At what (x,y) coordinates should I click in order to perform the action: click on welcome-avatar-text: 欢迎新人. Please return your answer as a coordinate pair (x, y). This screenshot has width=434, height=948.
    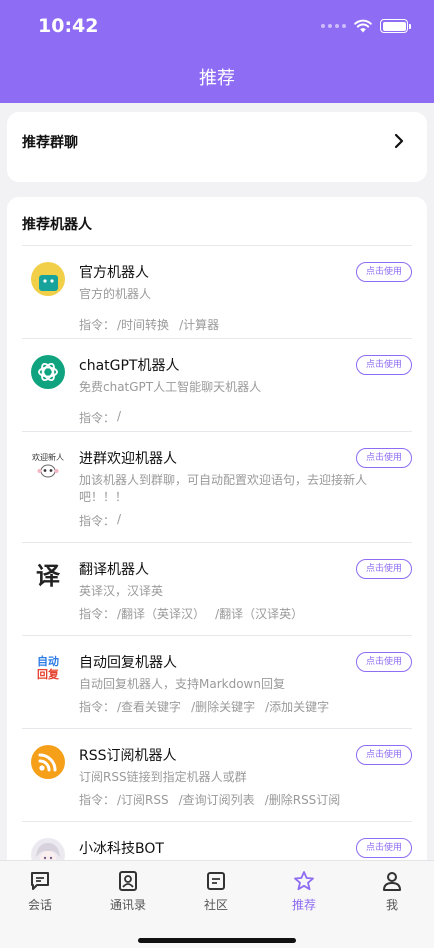
    Looking at the image, I should click on (48, 457).